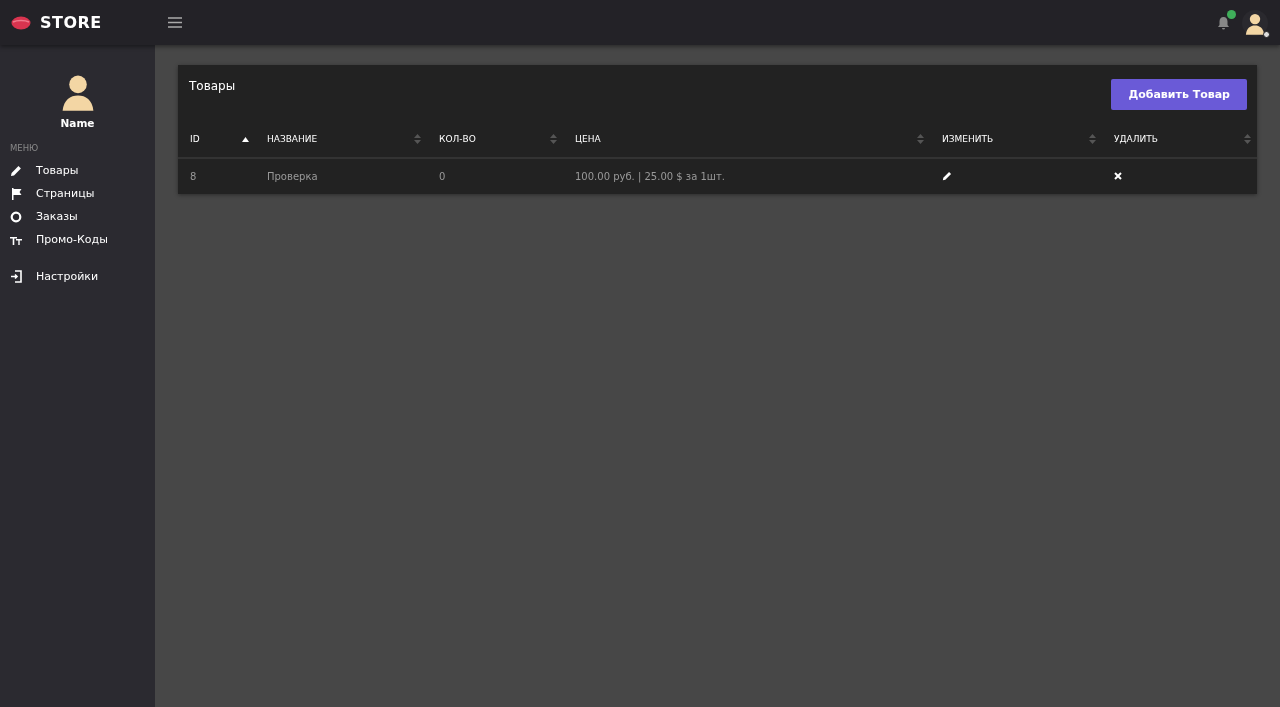  Describe the element at coordinates (212, 86) in the screenshot. I see `card-title: Товары` at that location.